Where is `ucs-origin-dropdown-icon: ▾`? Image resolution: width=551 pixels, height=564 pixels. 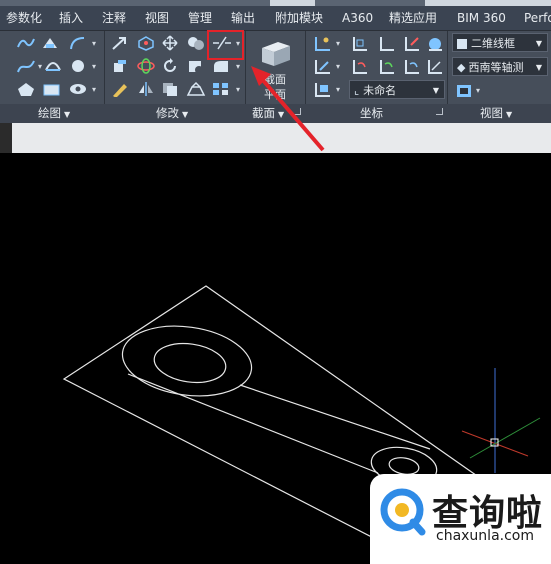
ucs-origin-dropdown-icon: ▾ is located at coordinates (338, 66).